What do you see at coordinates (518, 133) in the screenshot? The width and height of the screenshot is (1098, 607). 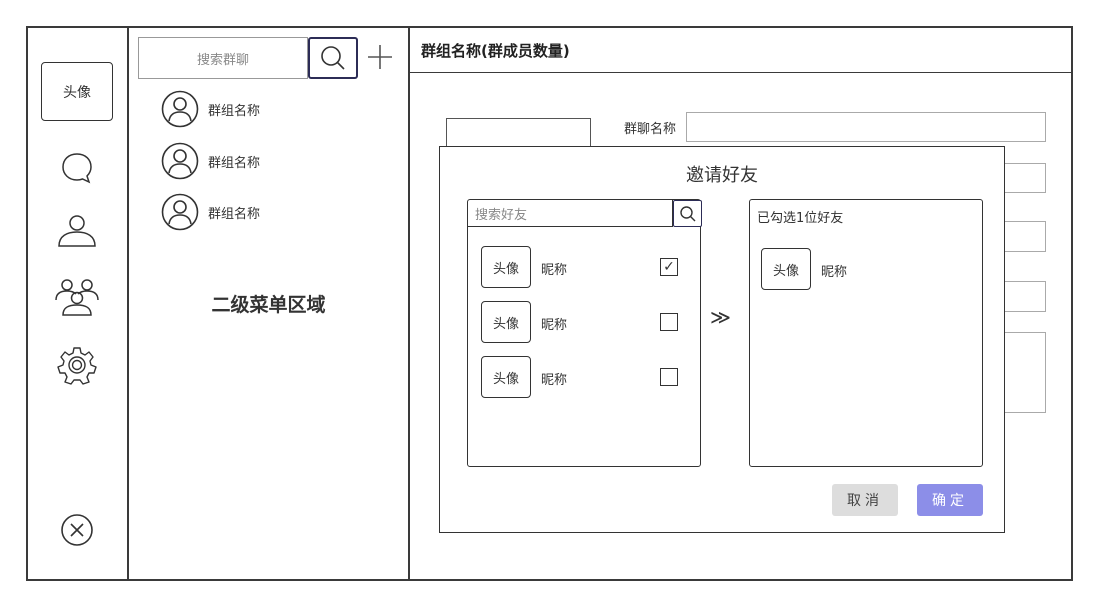 I see `background-tab` at bounding box center [518, 133].